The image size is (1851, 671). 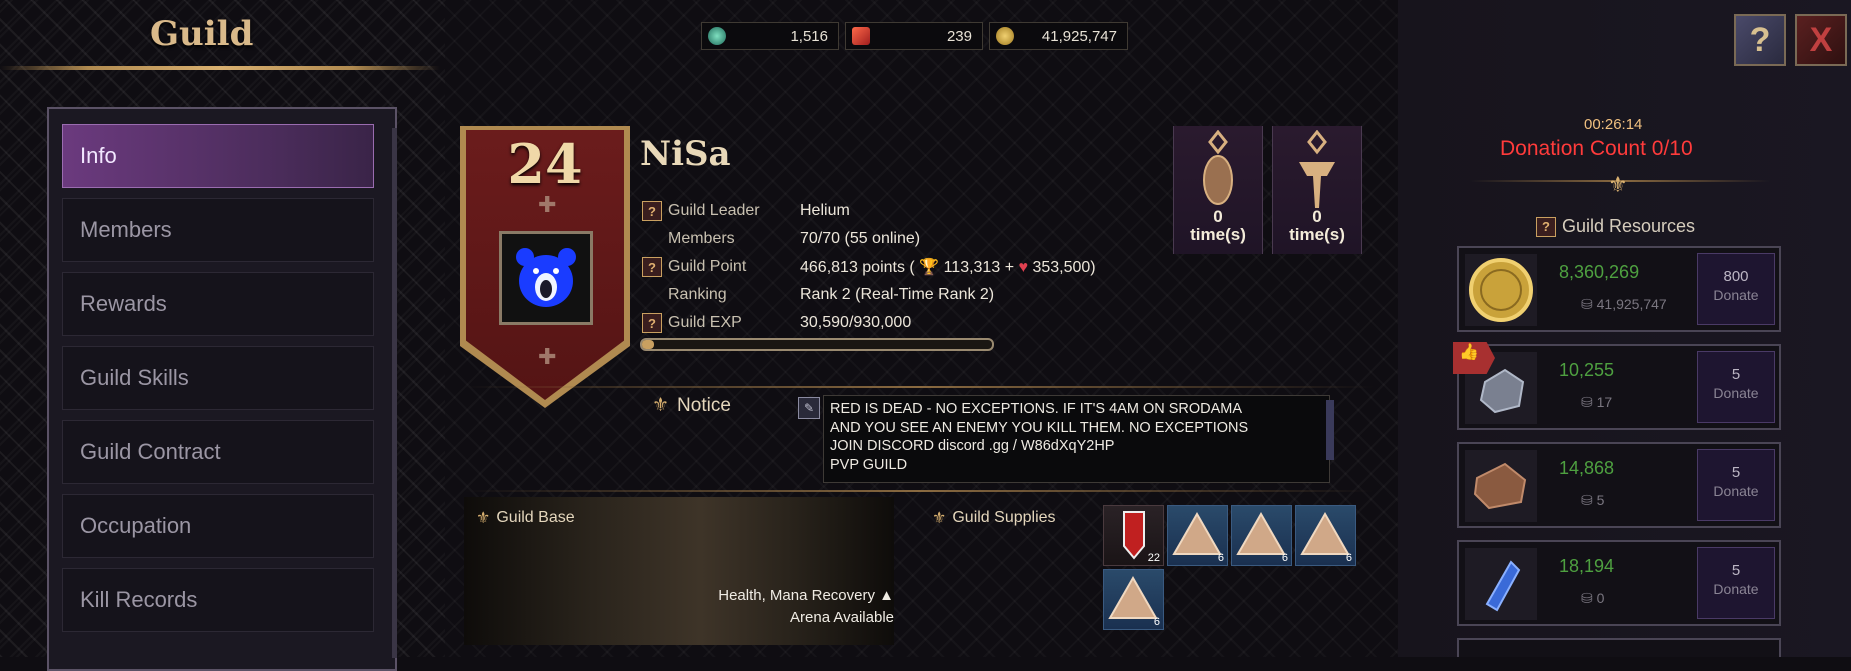 I want to click on info-label: Guild EXP, so click(x=705, y=322).